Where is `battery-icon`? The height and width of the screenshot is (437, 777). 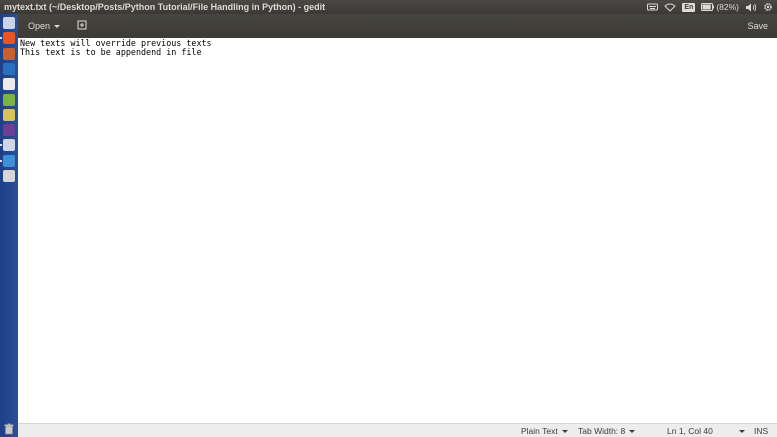
battery-icon is located at coordinates (708, 7).